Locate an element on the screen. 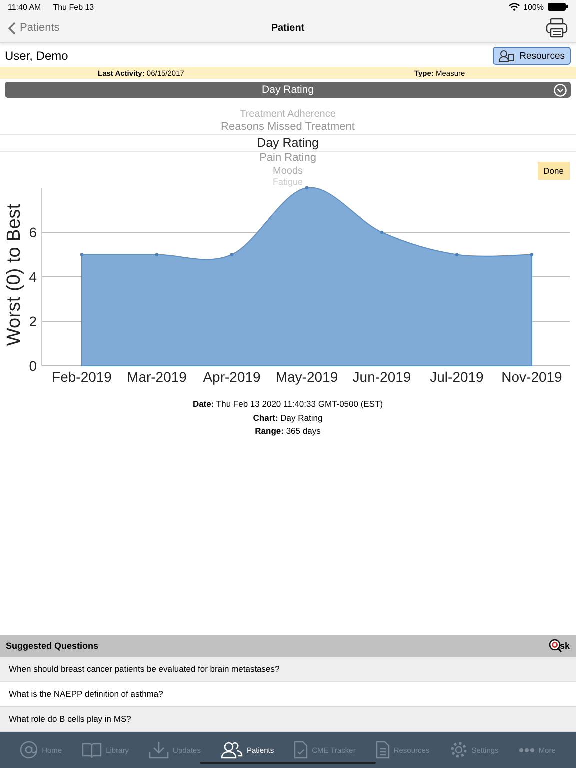 The height and width of the screenshot is (768, 576). document-check-icon is located at coordinates (301, 750).